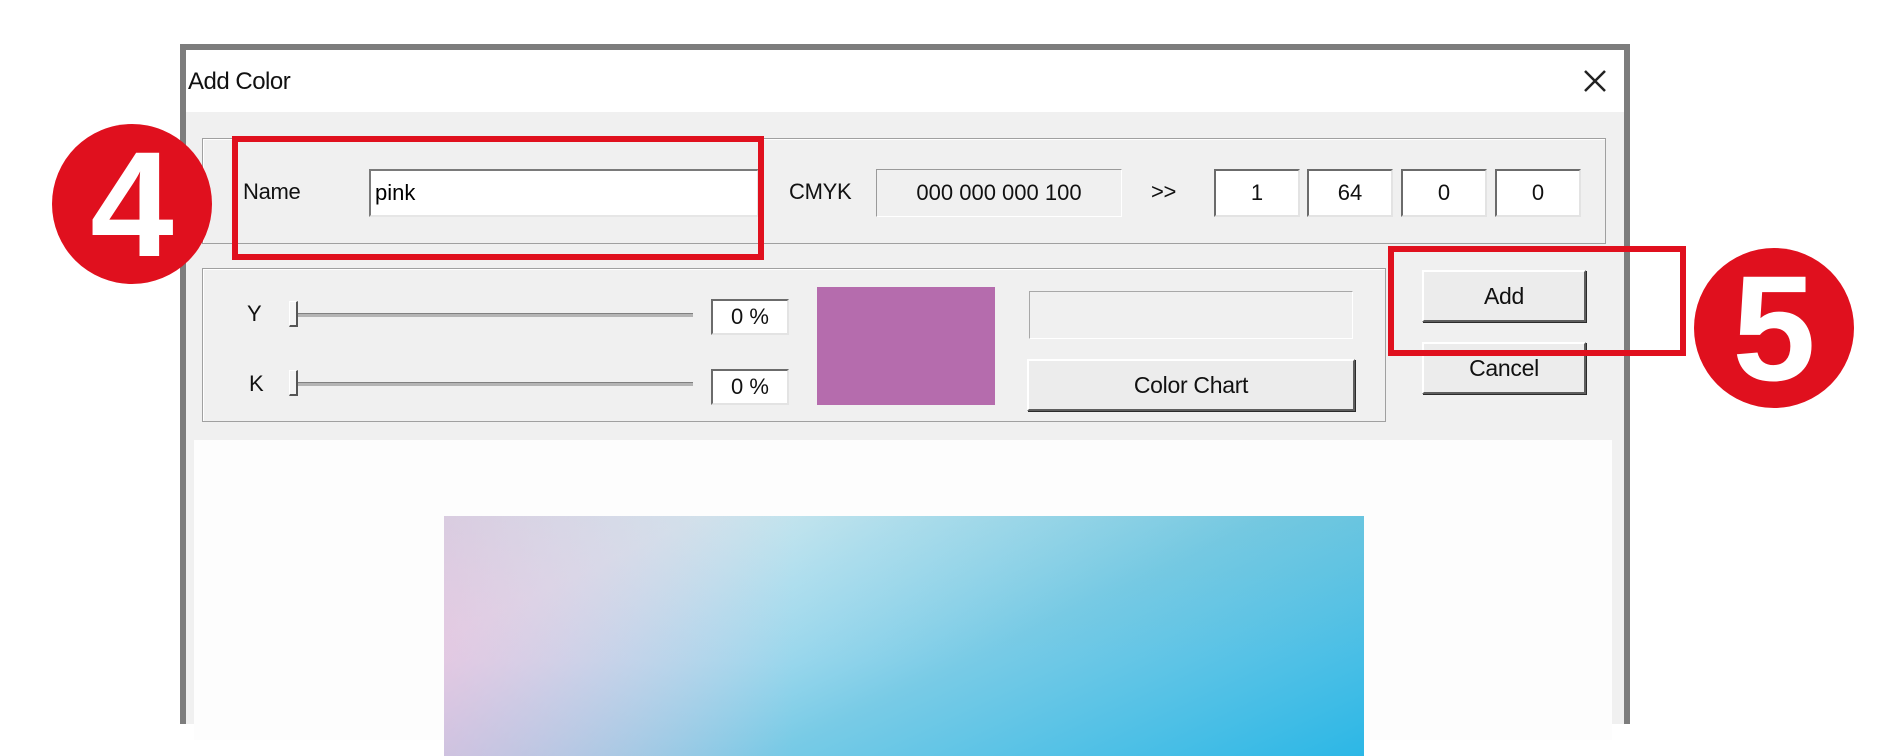 The image size is (1878, 756). I want to click on step-5-badge: 5, so click(1774, 328).